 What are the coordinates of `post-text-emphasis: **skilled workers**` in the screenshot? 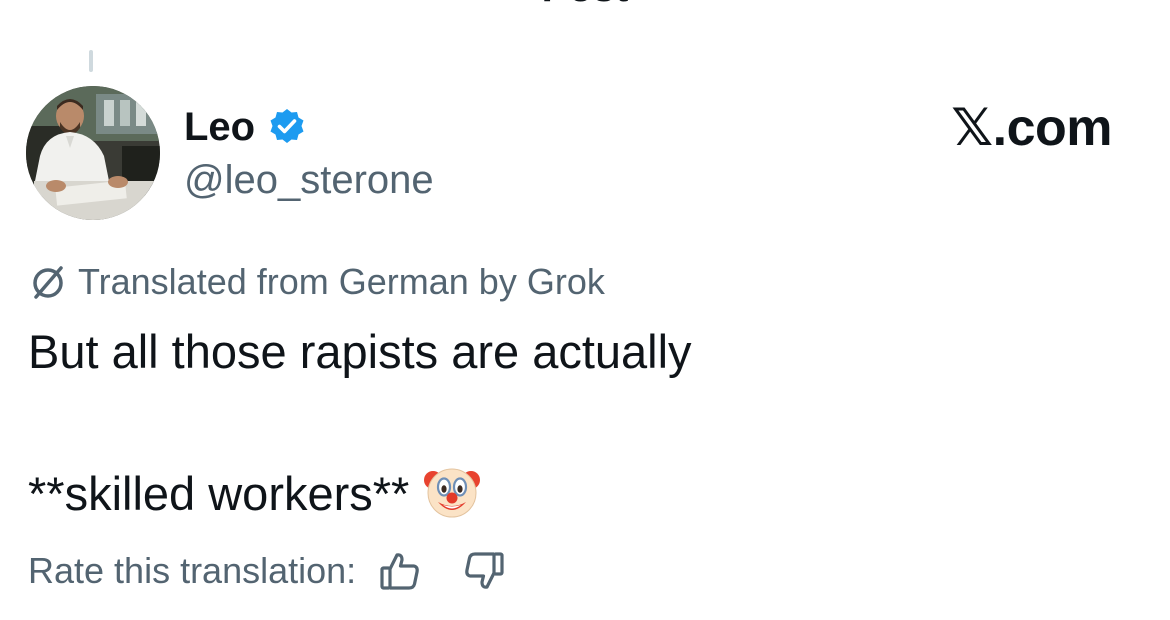 It's located at (219, 493).